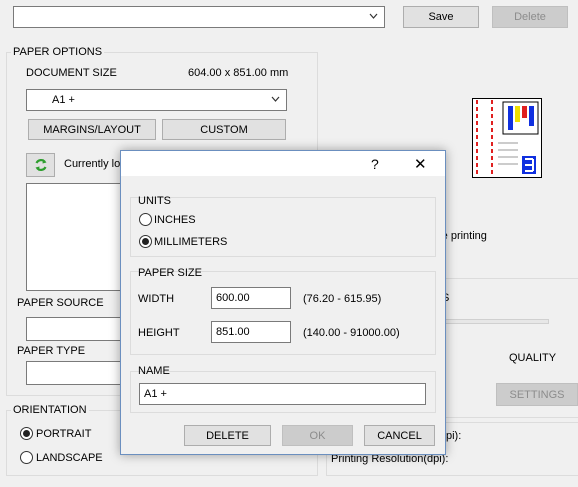 The image size is (578, 487). I want to click on page-preview-icon, so click(507, 138).